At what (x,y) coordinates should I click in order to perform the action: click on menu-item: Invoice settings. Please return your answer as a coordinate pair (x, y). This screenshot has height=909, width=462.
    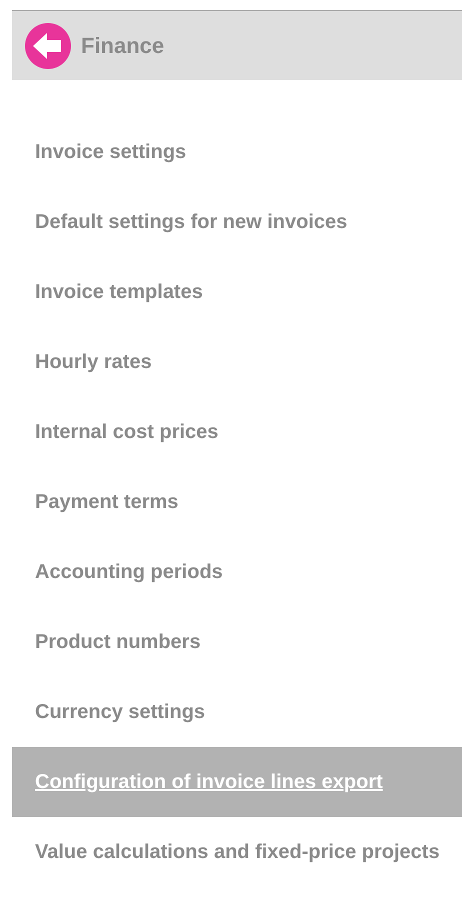
    Looking at the image, I should click on (237, 152).